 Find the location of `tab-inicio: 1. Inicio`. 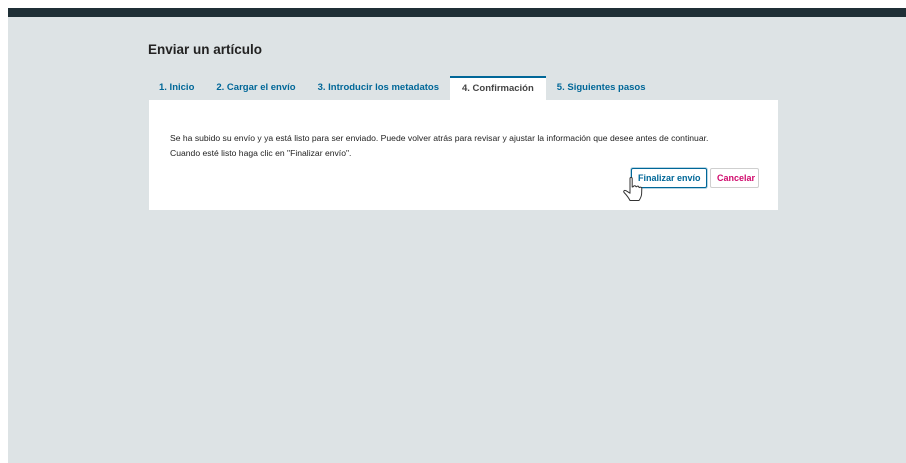

tab-inicio: 1. Inicio is located at coordinates (176, 88).